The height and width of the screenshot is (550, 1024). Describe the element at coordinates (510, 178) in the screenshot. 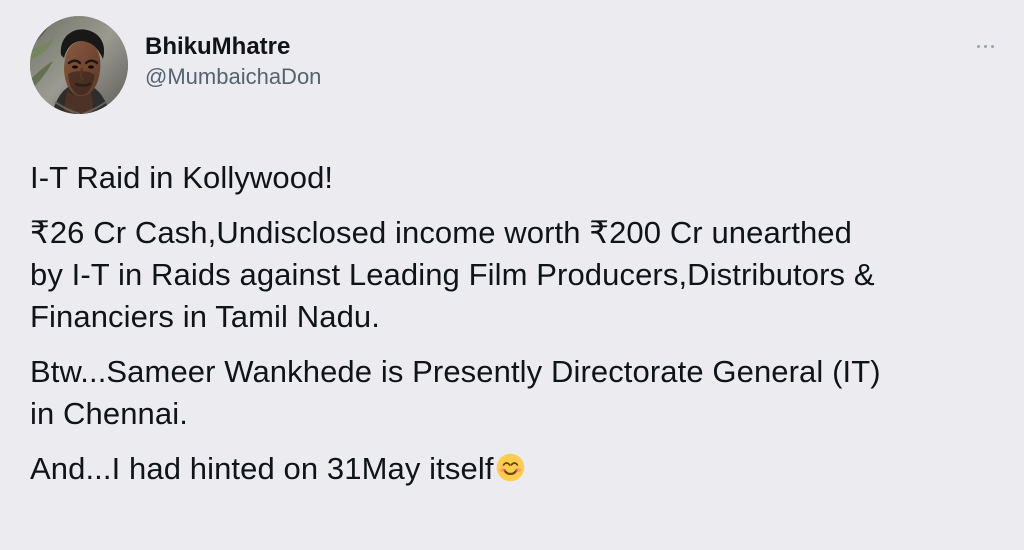

I see `tweet-paragraph: I-T Raid in Kollywood!` at that location.